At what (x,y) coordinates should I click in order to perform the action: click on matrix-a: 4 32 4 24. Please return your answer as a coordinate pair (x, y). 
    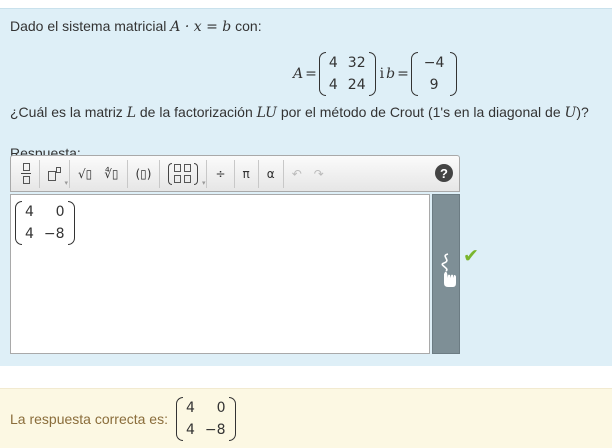
    Looking at the image, I should click on (347, 74).